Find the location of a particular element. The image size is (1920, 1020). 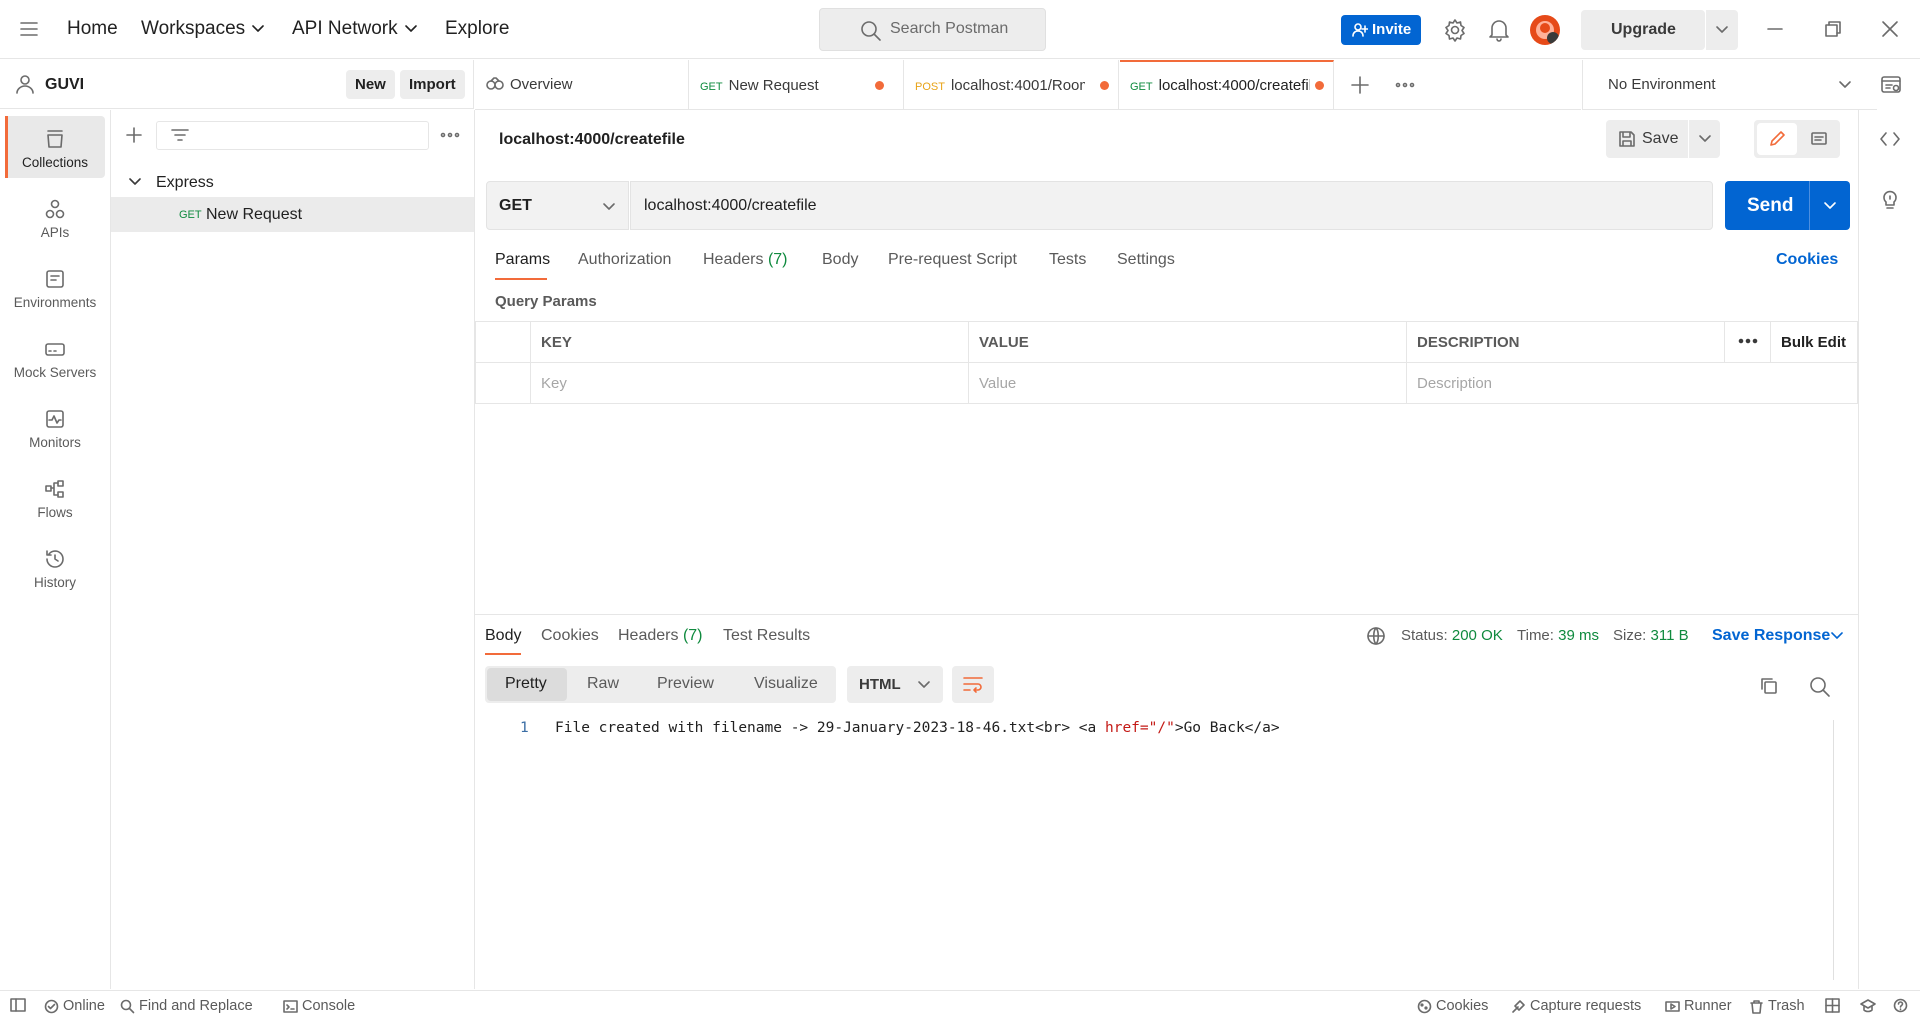

response-divider is located at coordinates (1166, 614).